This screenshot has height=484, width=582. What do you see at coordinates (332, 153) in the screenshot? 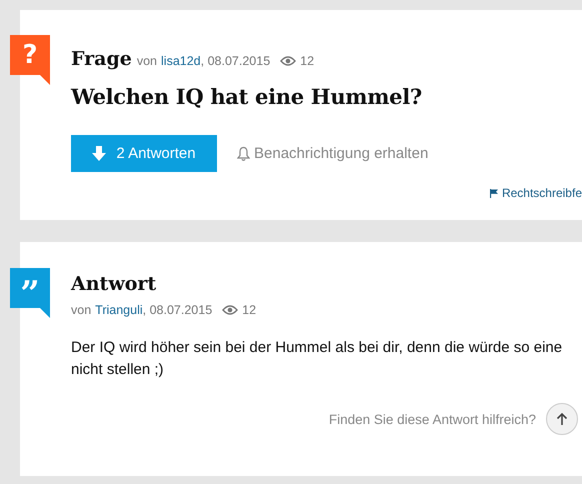
I see `notification-link: Benachrichtigung erhalten` at bounding box center [332, 153].